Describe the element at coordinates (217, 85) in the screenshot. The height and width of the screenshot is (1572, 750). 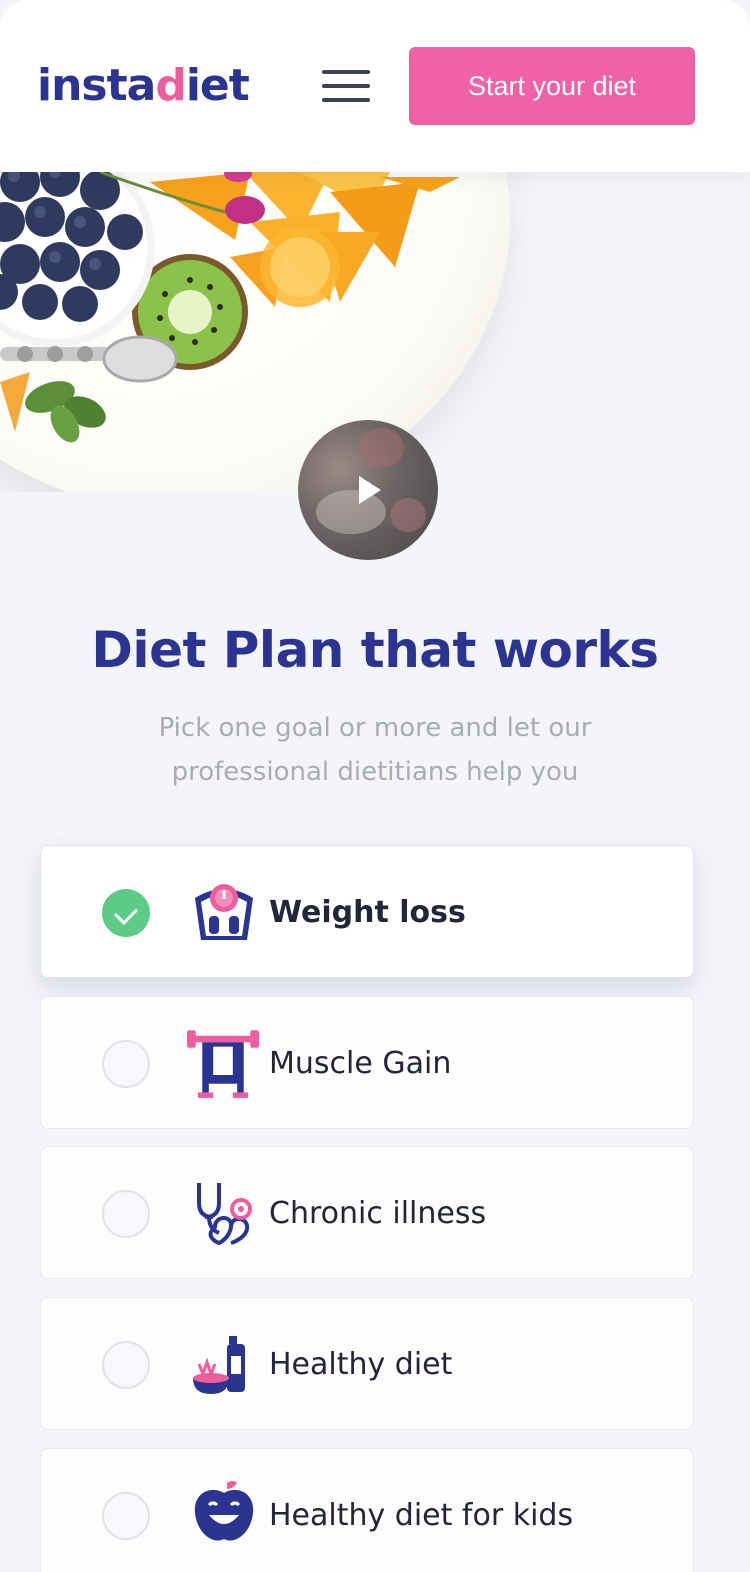
I see `logo-text-tail: iet` at that location.